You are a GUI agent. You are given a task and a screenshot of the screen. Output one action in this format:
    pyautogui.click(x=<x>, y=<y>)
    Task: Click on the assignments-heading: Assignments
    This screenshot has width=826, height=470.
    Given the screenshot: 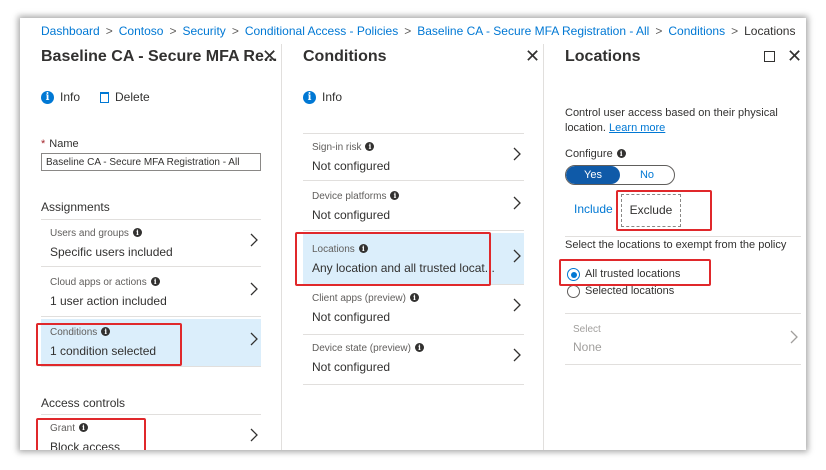 What is the action you would take?
    pyautogui.click(x=75, y=207)
    